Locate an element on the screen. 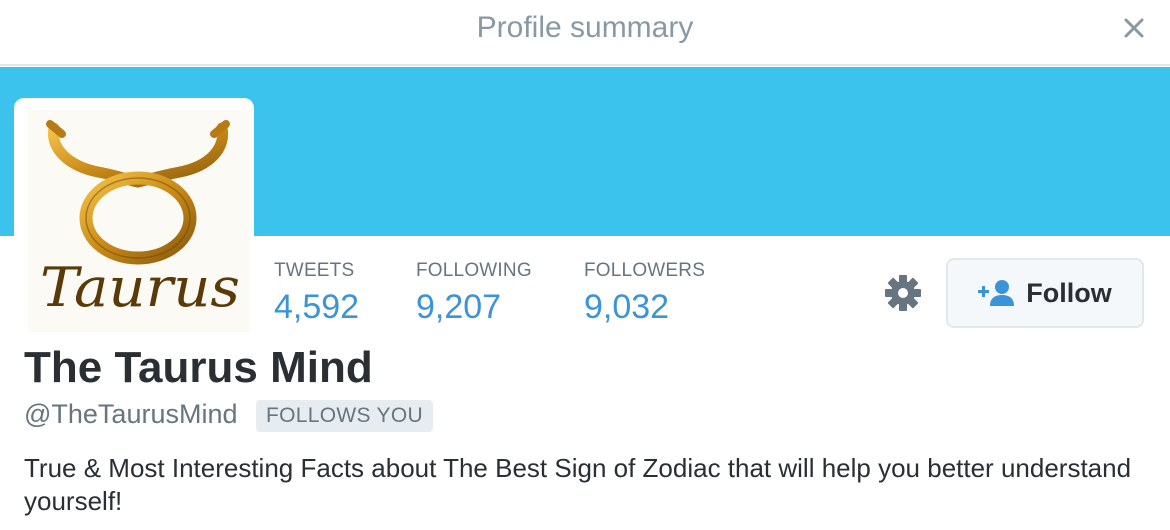 This screenshot has height=530, width=1170. gear-icon is located at coordinates (903, 293).